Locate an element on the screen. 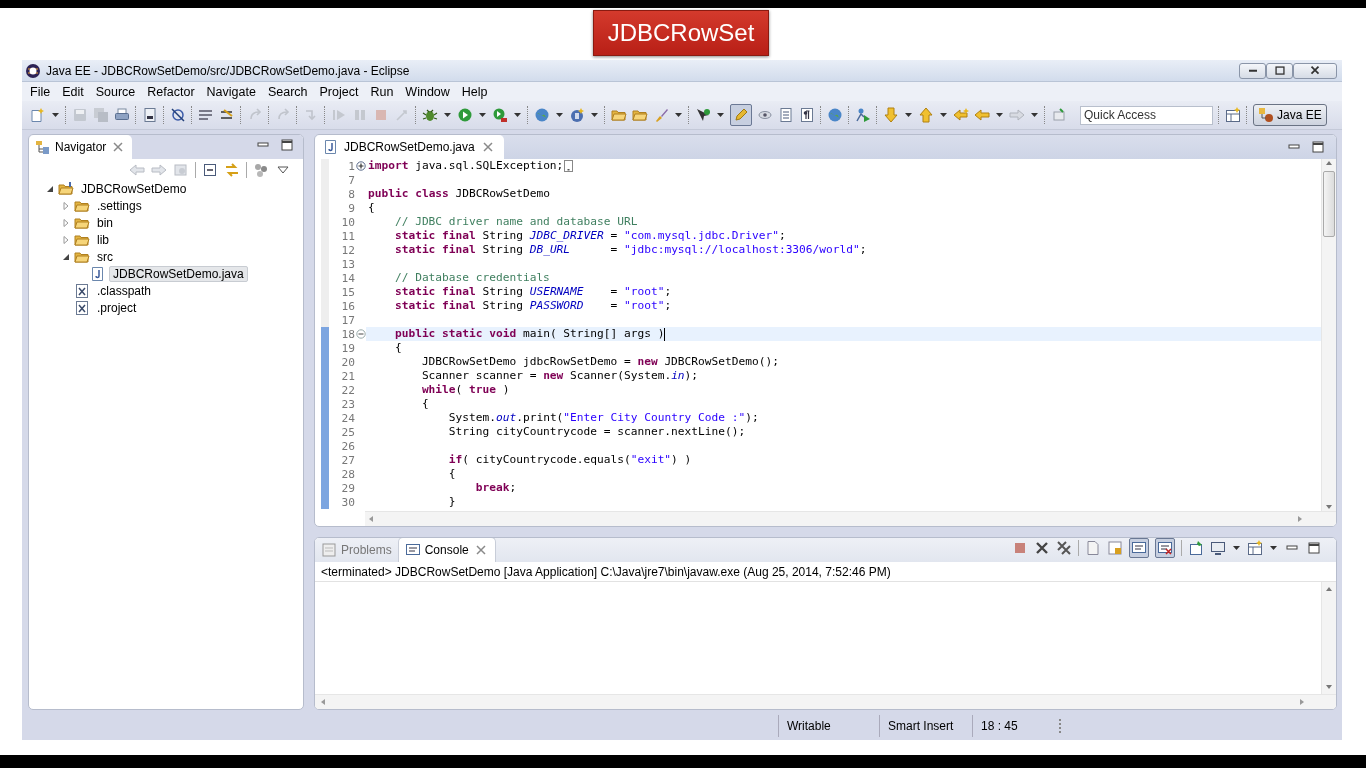  tree-item: bin is located at coordinates (105, 222).